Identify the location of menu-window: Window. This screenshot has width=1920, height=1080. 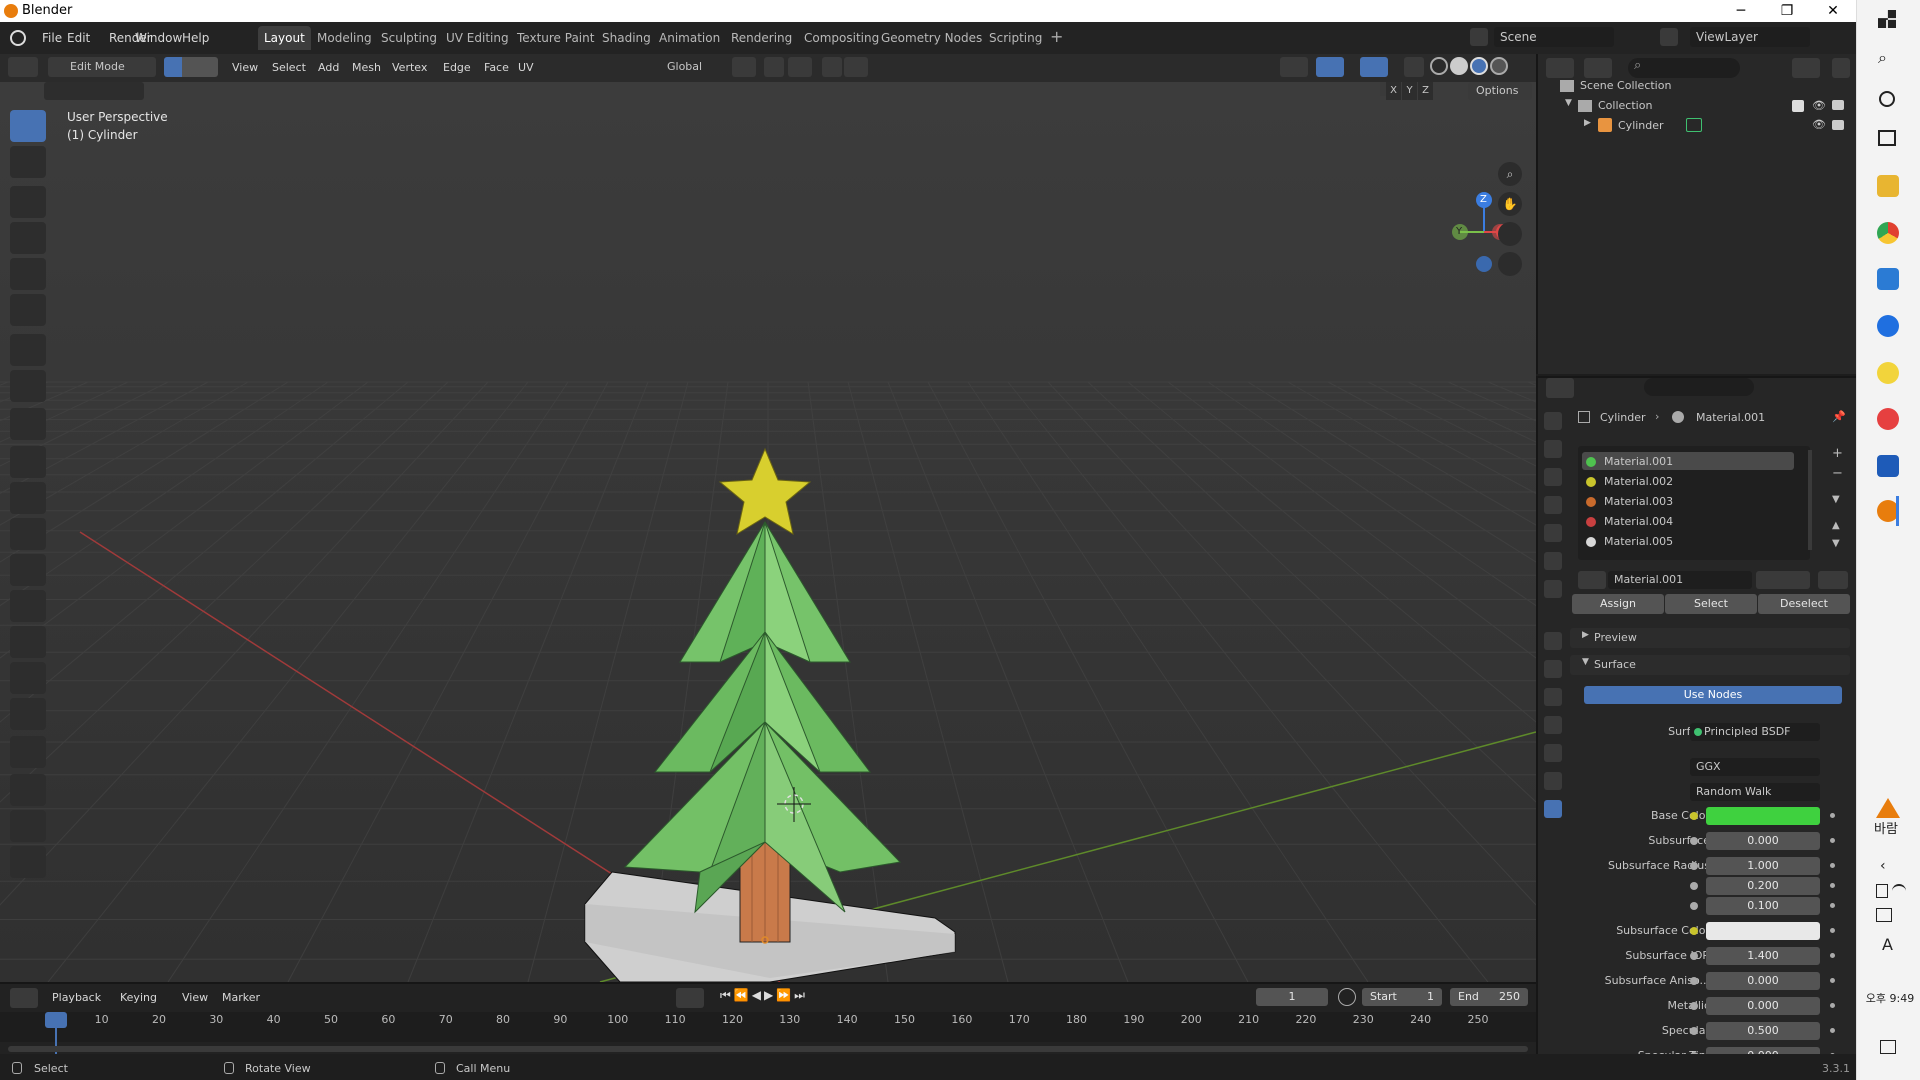
(158, 38).